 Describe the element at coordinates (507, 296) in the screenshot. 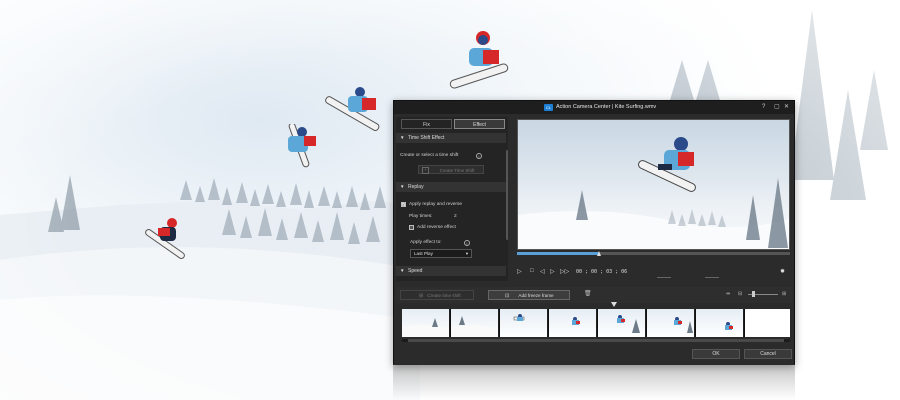

I see `freeze-frame-icon: ⊡` at that location.